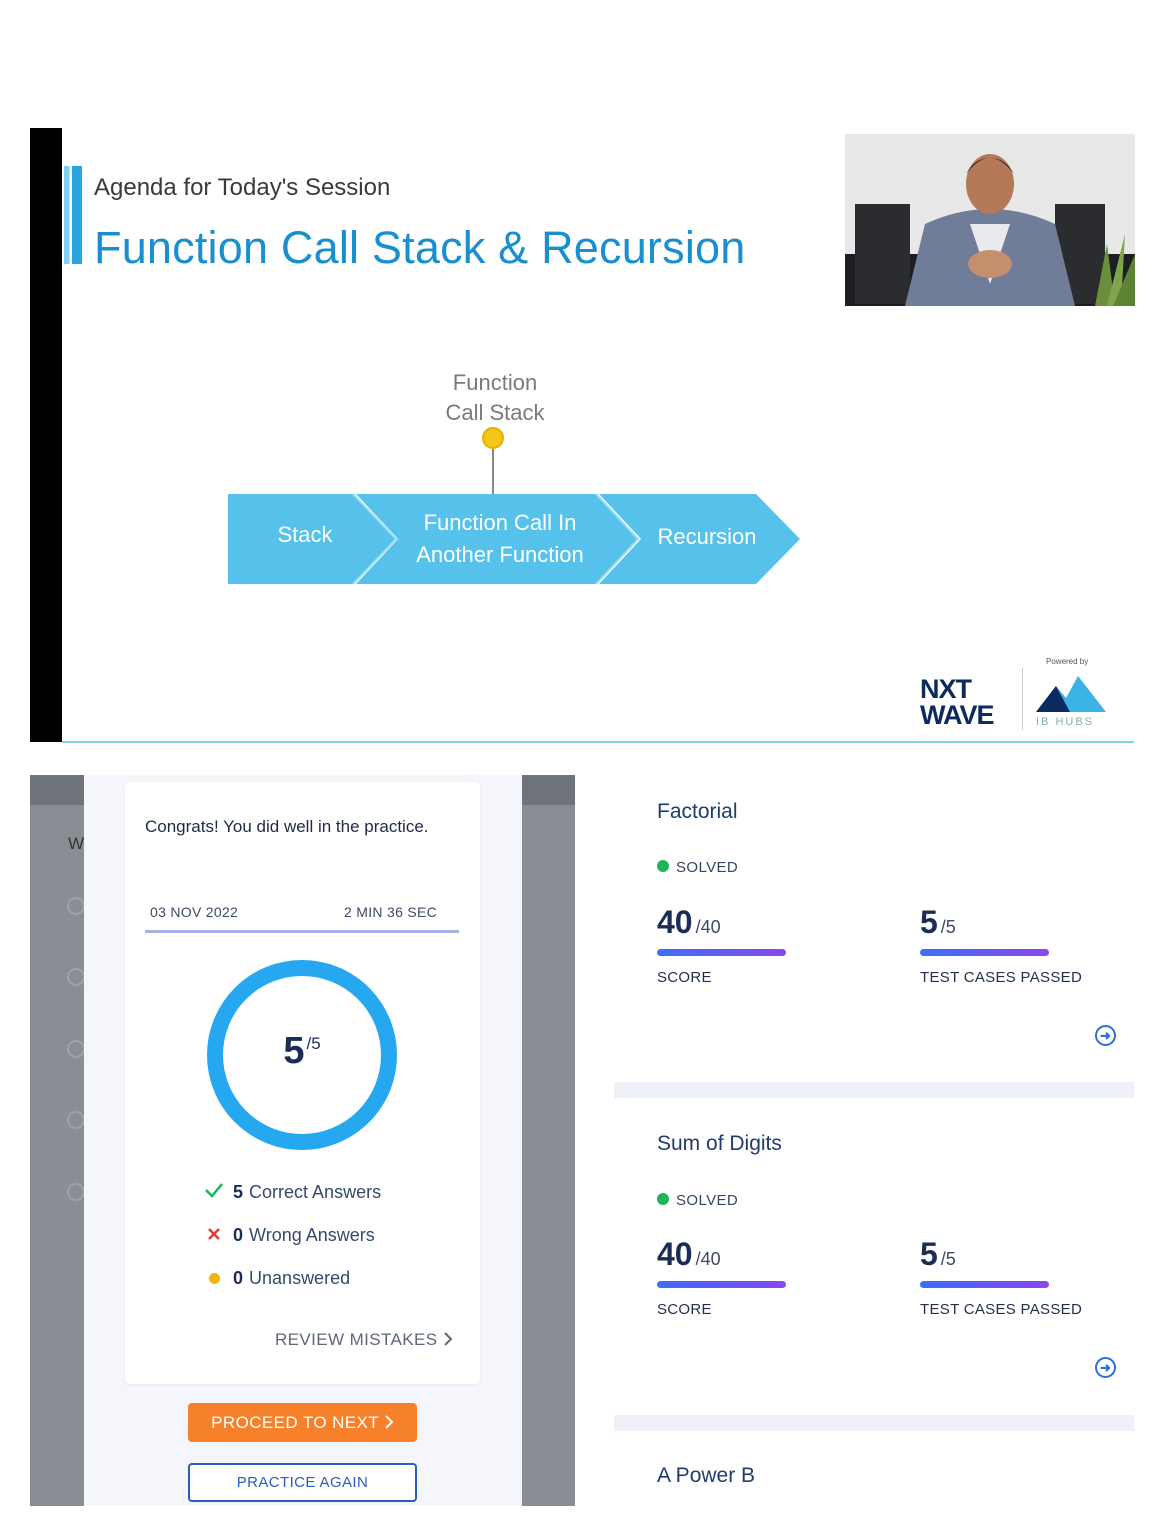 The image size is (1164, 1536). Describe the element at coordinates (214, 1278) in the screenshot. I see `dot-icon` at that location.